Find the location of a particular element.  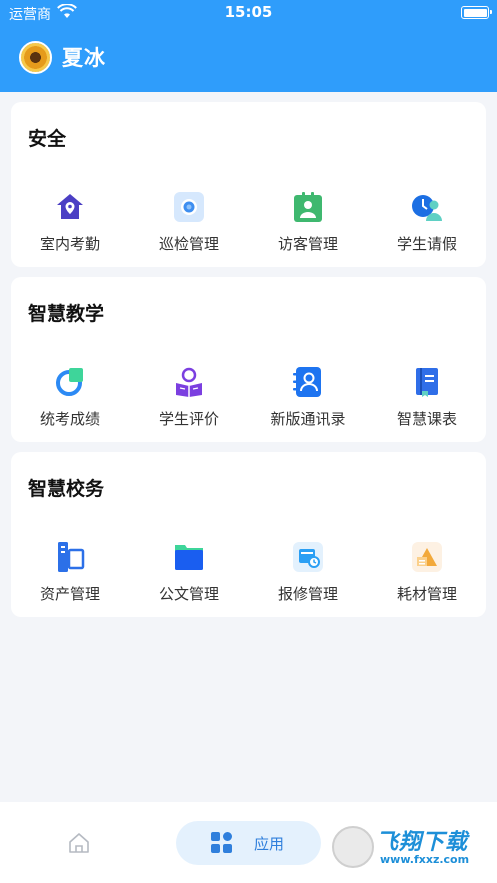

app-label: 访客管理 is located at coordinates (307, 244).